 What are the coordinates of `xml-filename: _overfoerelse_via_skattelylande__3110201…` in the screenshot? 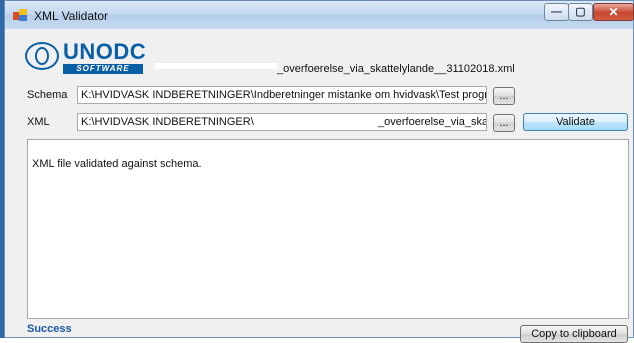 It's located at (396, 69).